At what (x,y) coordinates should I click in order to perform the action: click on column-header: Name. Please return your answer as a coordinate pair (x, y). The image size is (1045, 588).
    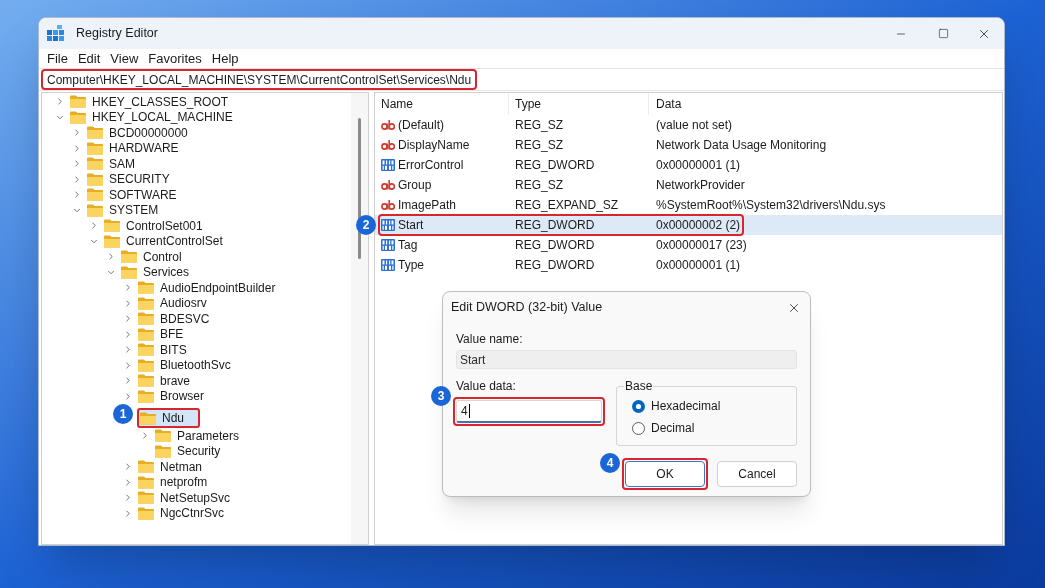
    Looking at the image, I should click on (442, 104).